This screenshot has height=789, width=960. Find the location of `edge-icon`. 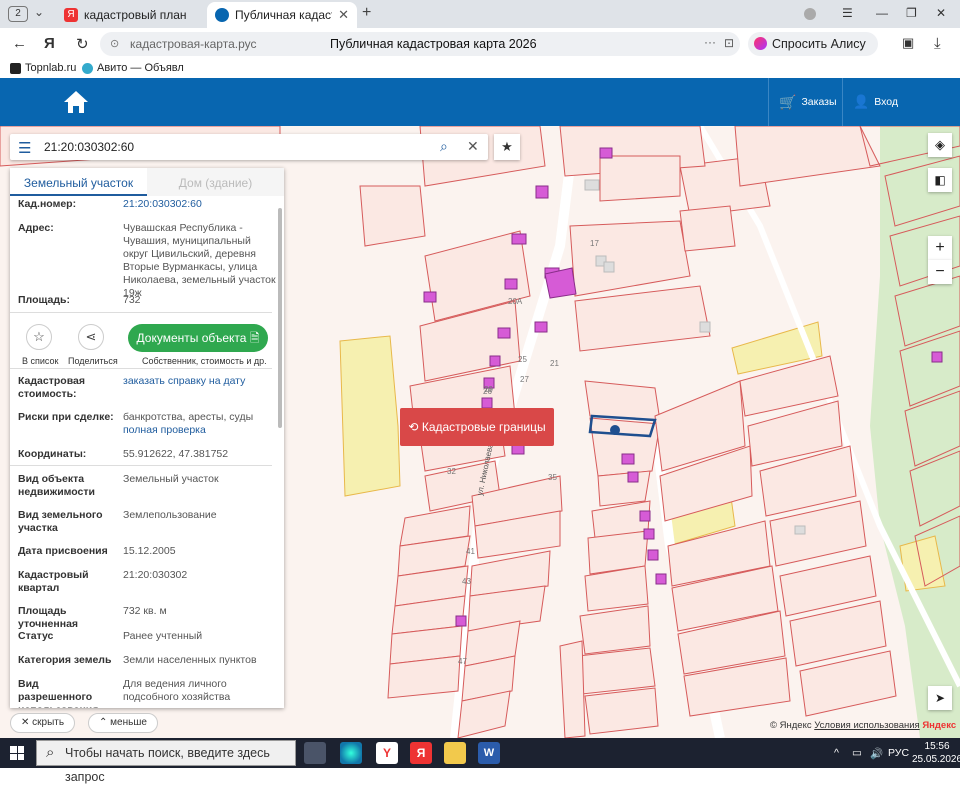

edge-icon is located at coordinates (351, 753).